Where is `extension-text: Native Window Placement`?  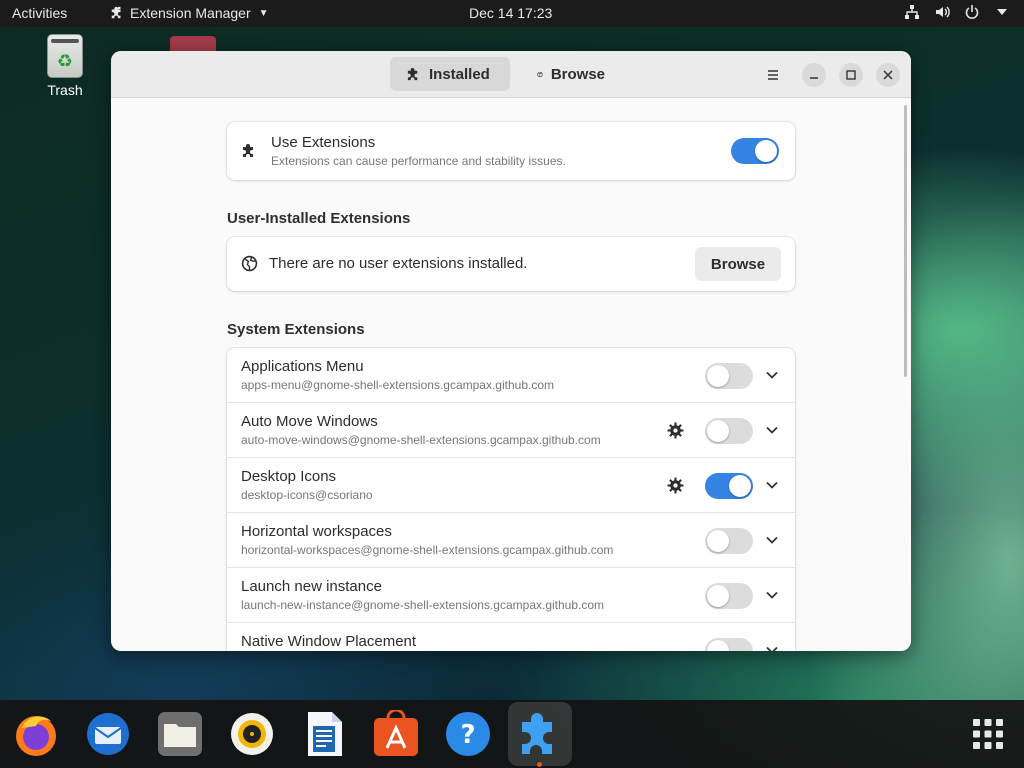
extension-text: Native Window Placement is located at coordinates (328, 642).